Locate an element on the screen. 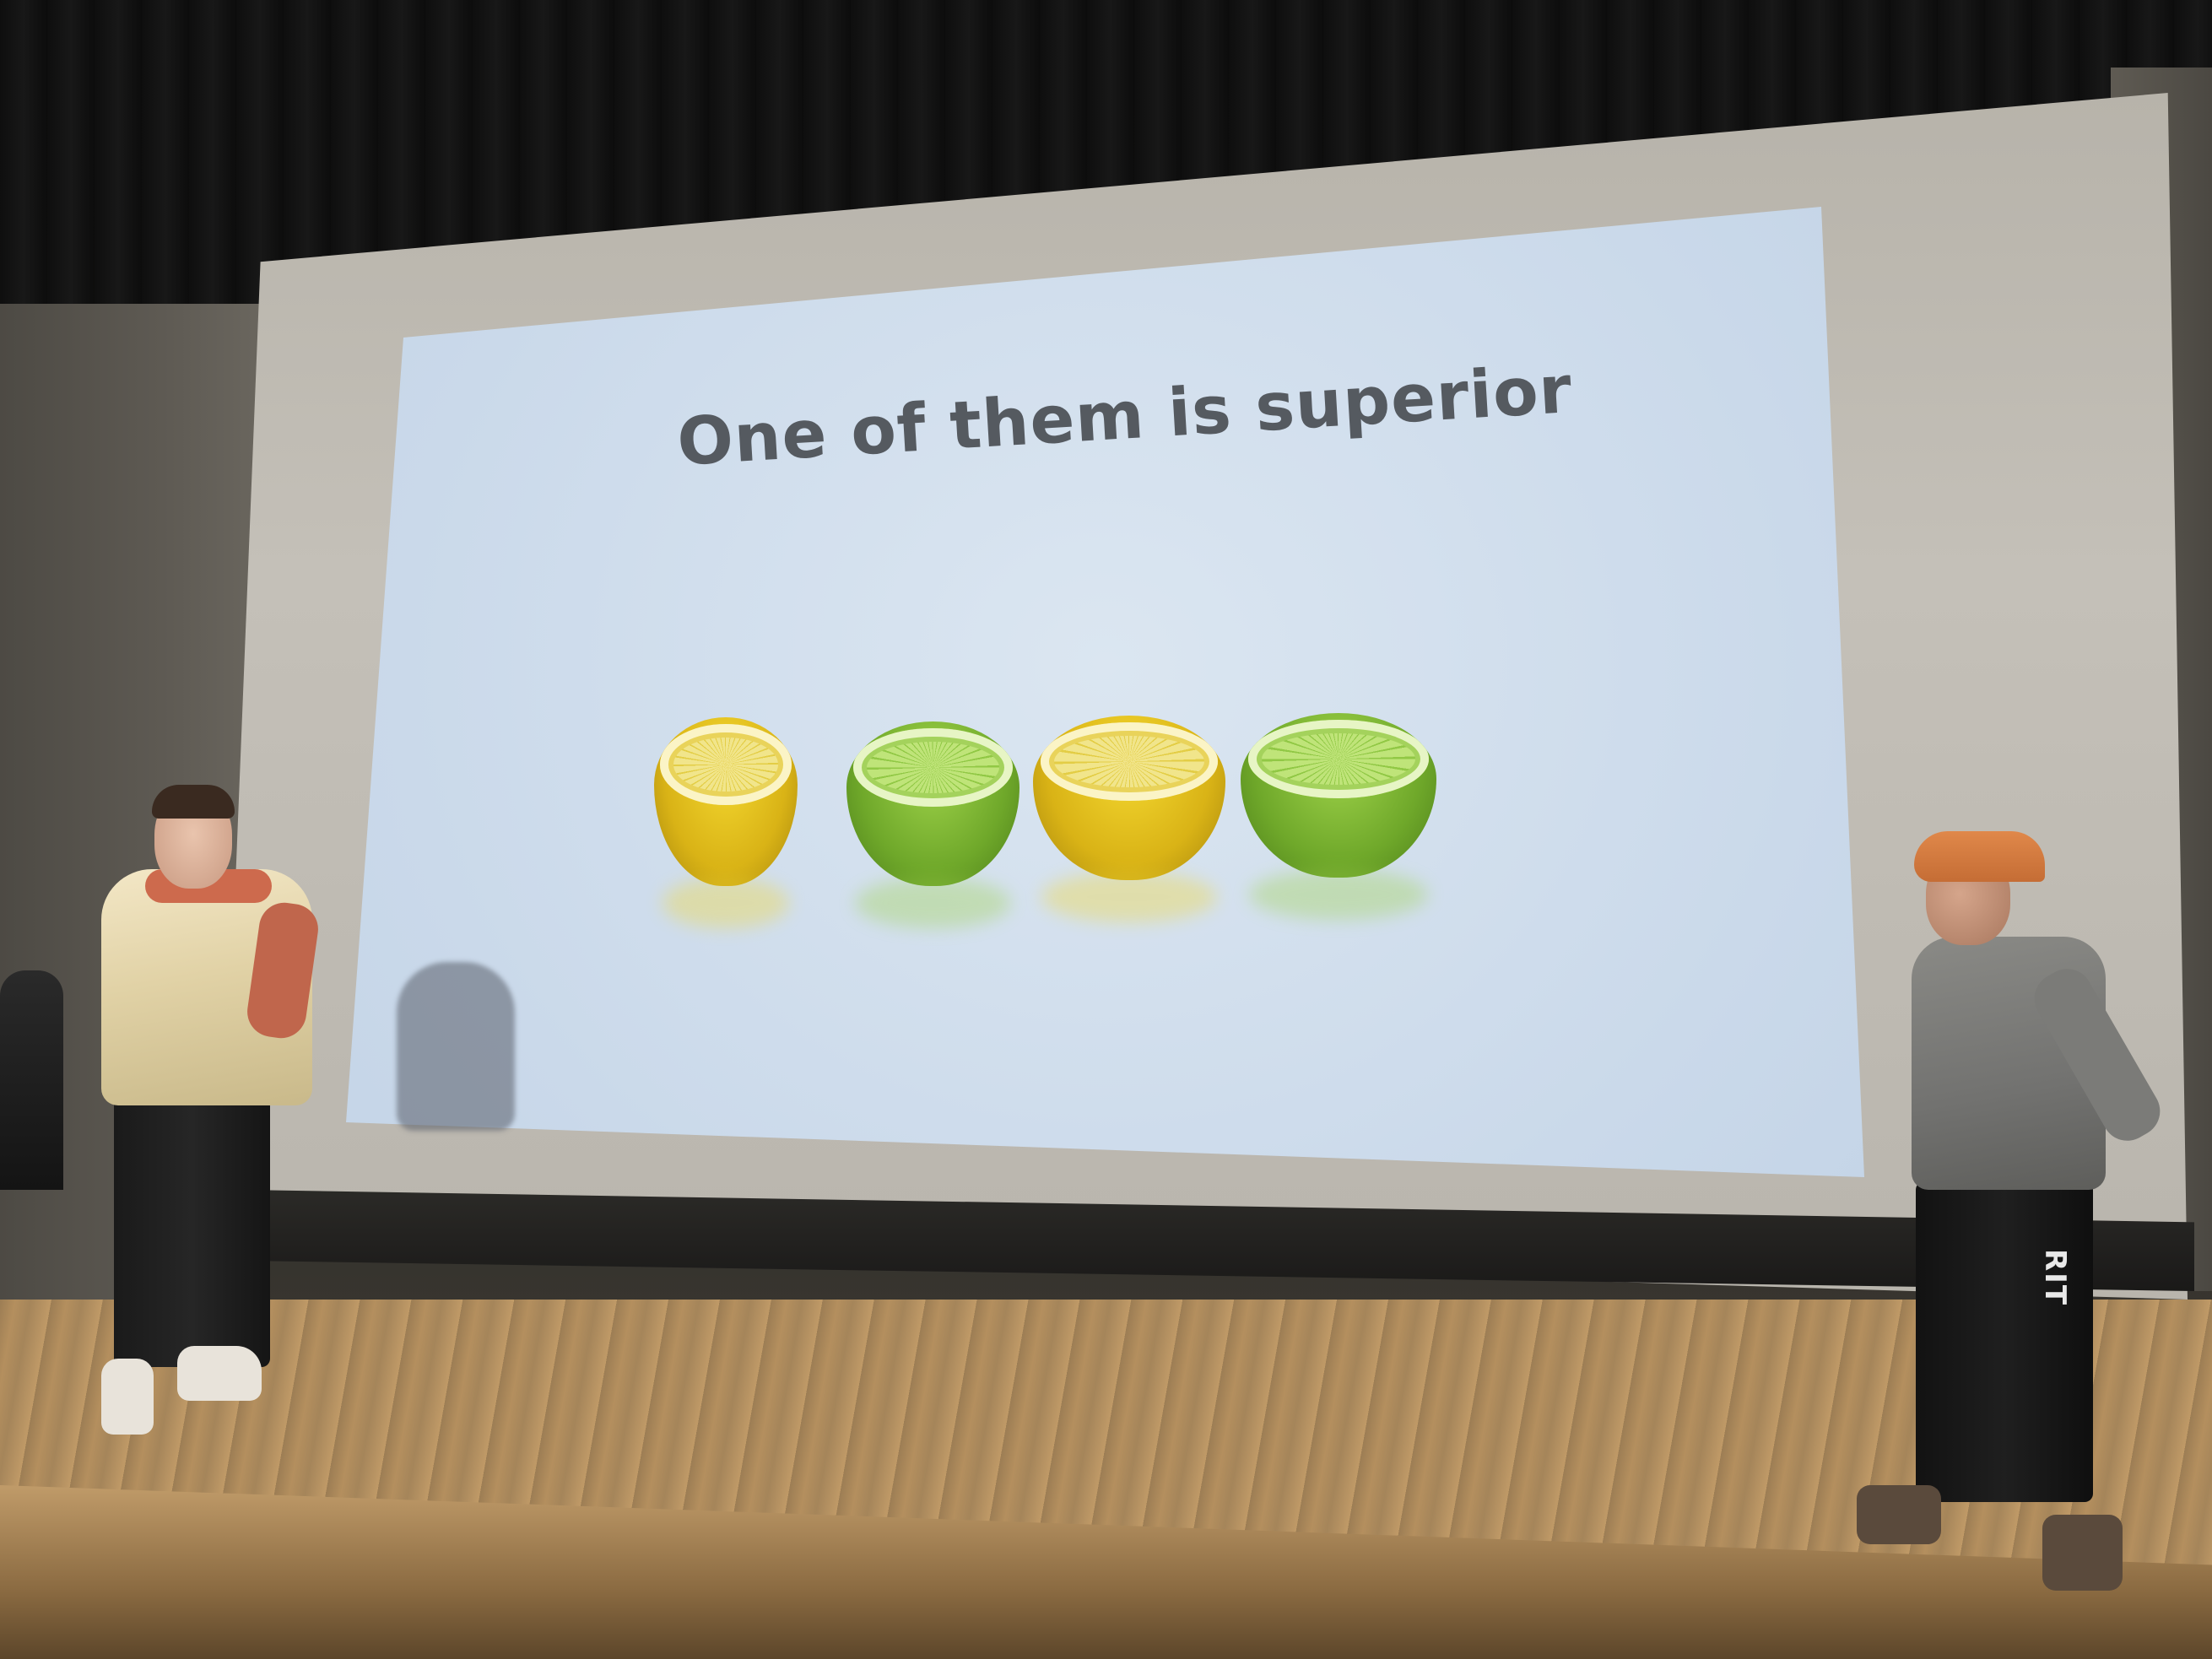 This screenshot has width=2212, height=1659. presenter-right-cap is located at coordinates (1980, 857).